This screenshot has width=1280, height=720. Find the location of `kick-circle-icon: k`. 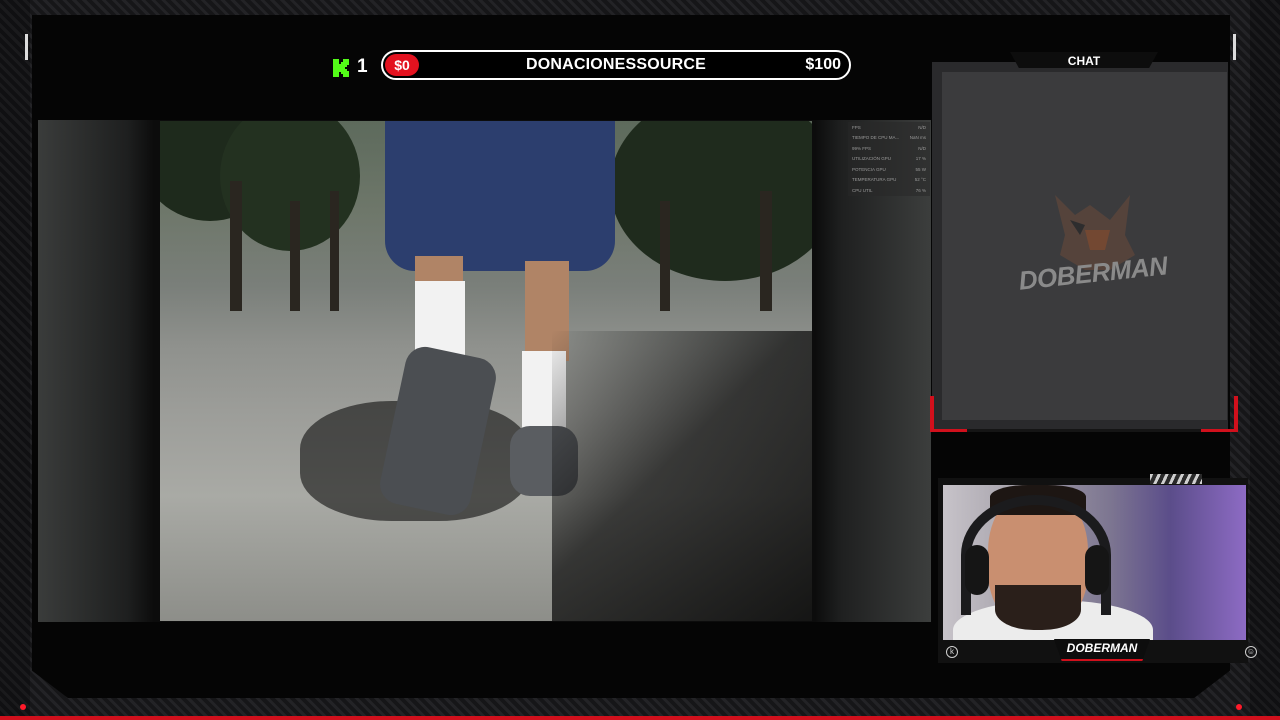

kick-circle-icon: k is located at coordinates (952, 652).